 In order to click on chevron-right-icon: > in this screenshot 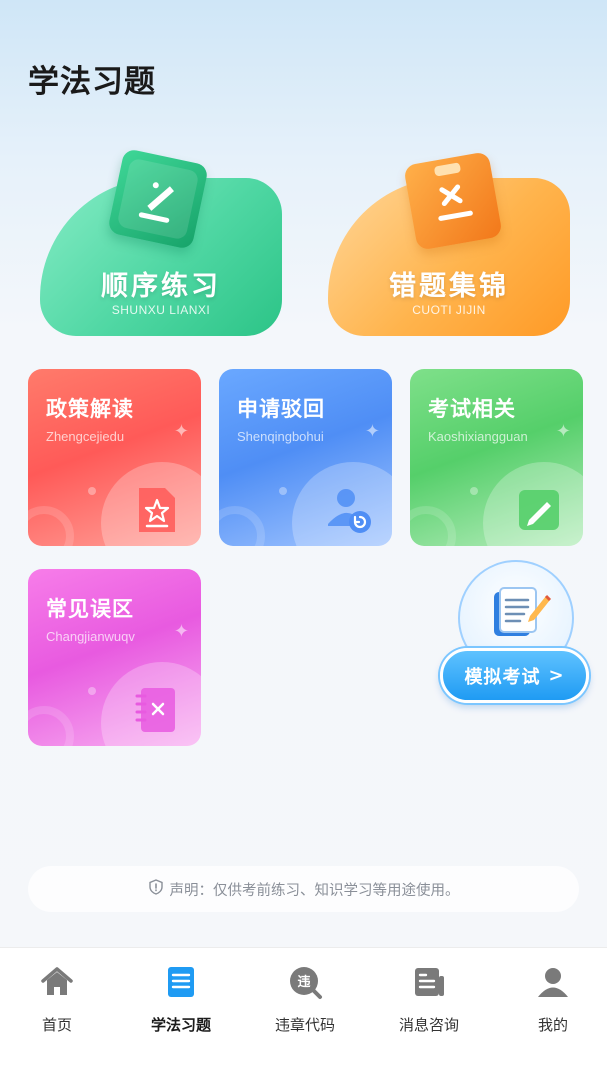, I will do `click(556, 675)`.